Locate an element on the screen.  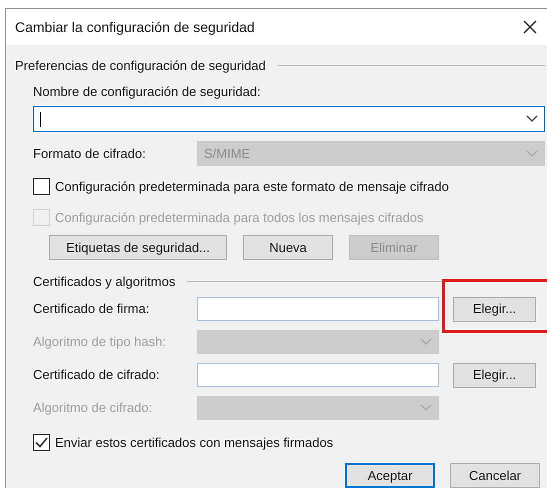
field-label: Algoritmo de cifrado: is located at coordinates (93, 408).